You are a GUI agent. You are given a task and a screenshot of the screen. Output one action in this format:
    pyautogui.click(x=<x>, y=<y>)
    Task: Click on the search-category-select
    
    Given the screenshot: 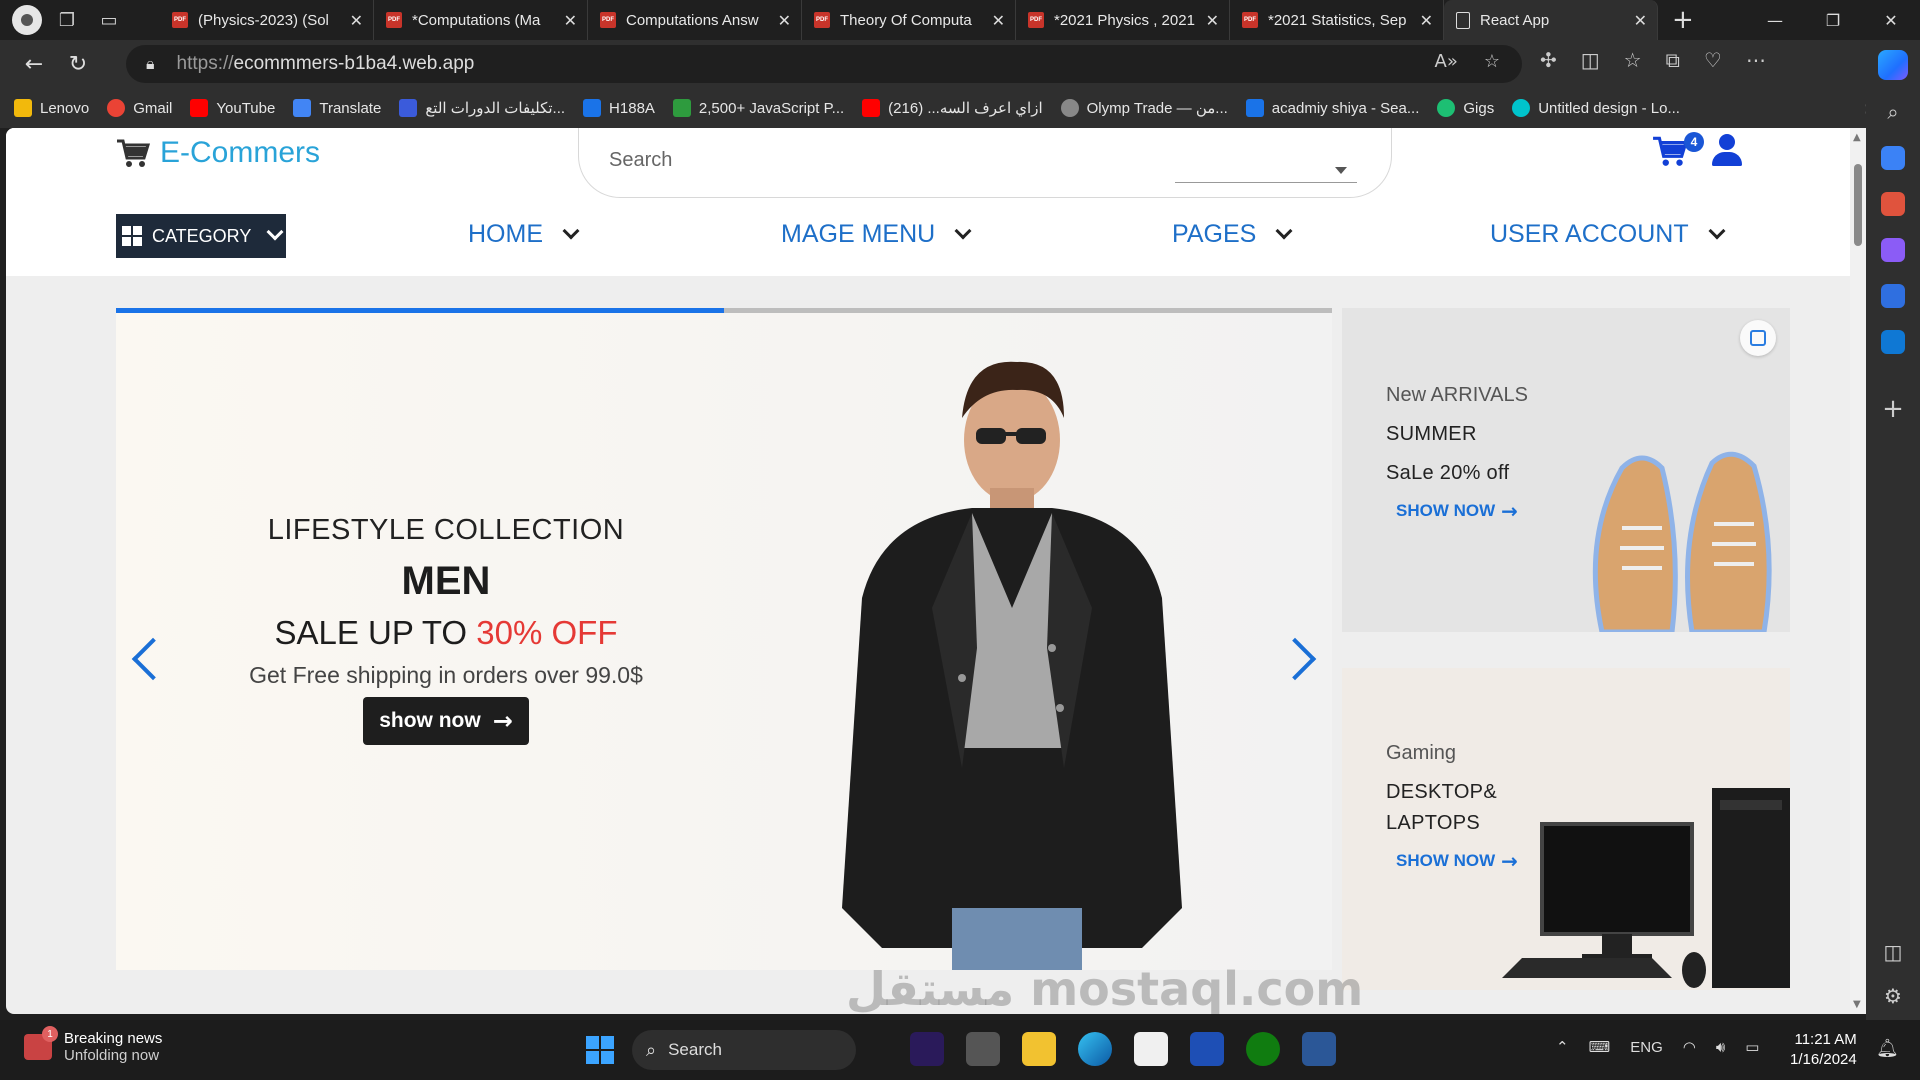 What is the action you would take?
    pyautogui.click(x=1266, y=169)
    